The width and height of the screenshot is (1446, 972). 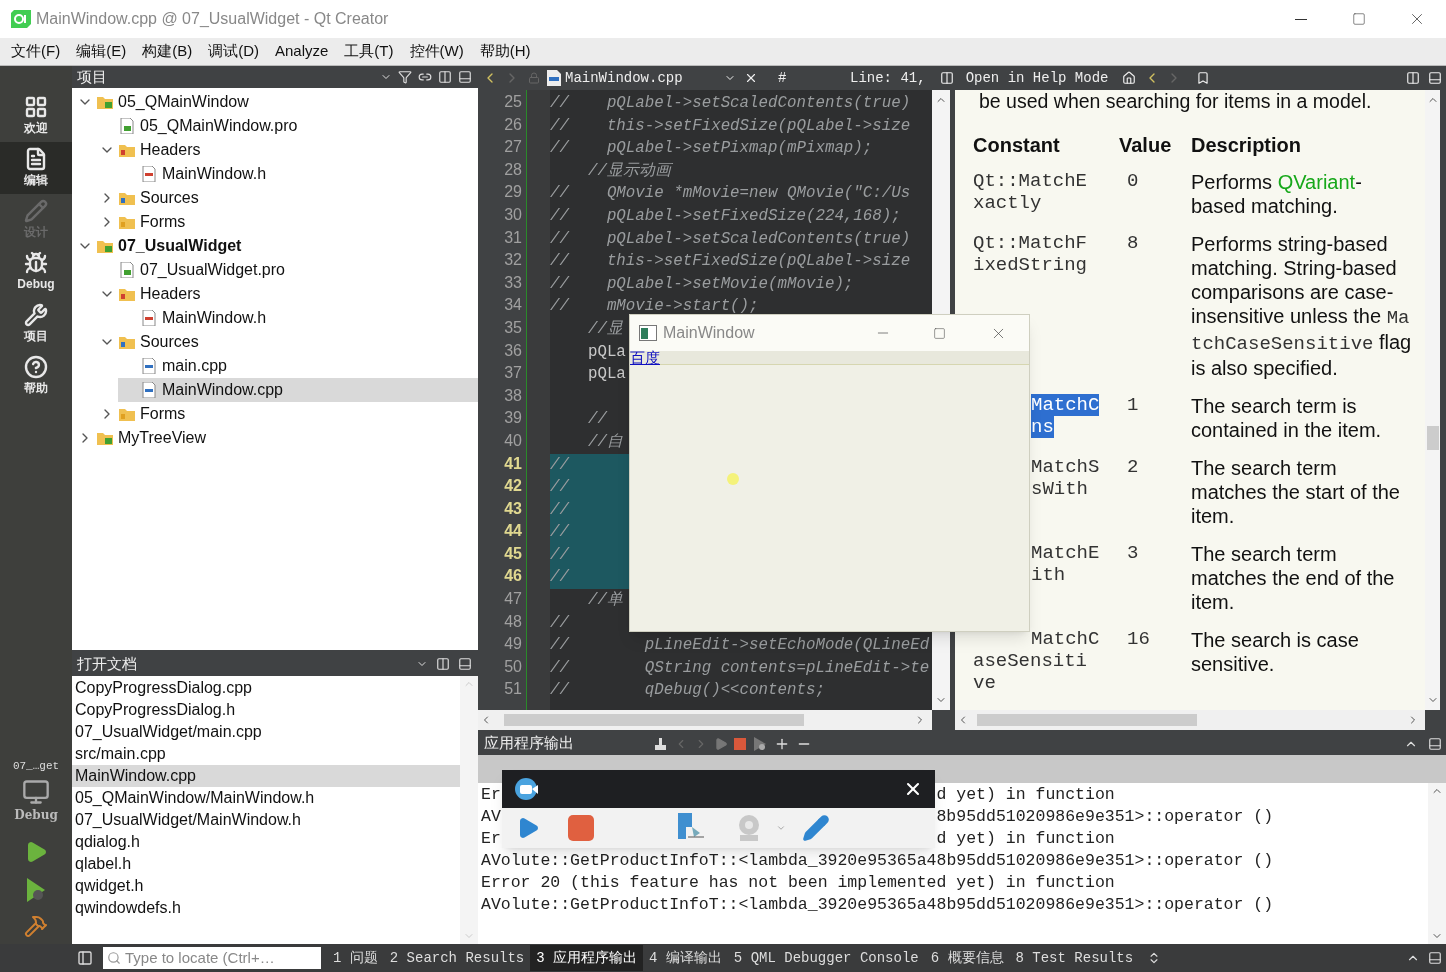 What do you see at coordinates (709, 333) in the screenshot?
I see `window-title: MainWindow` at bounding box center [709, 333].